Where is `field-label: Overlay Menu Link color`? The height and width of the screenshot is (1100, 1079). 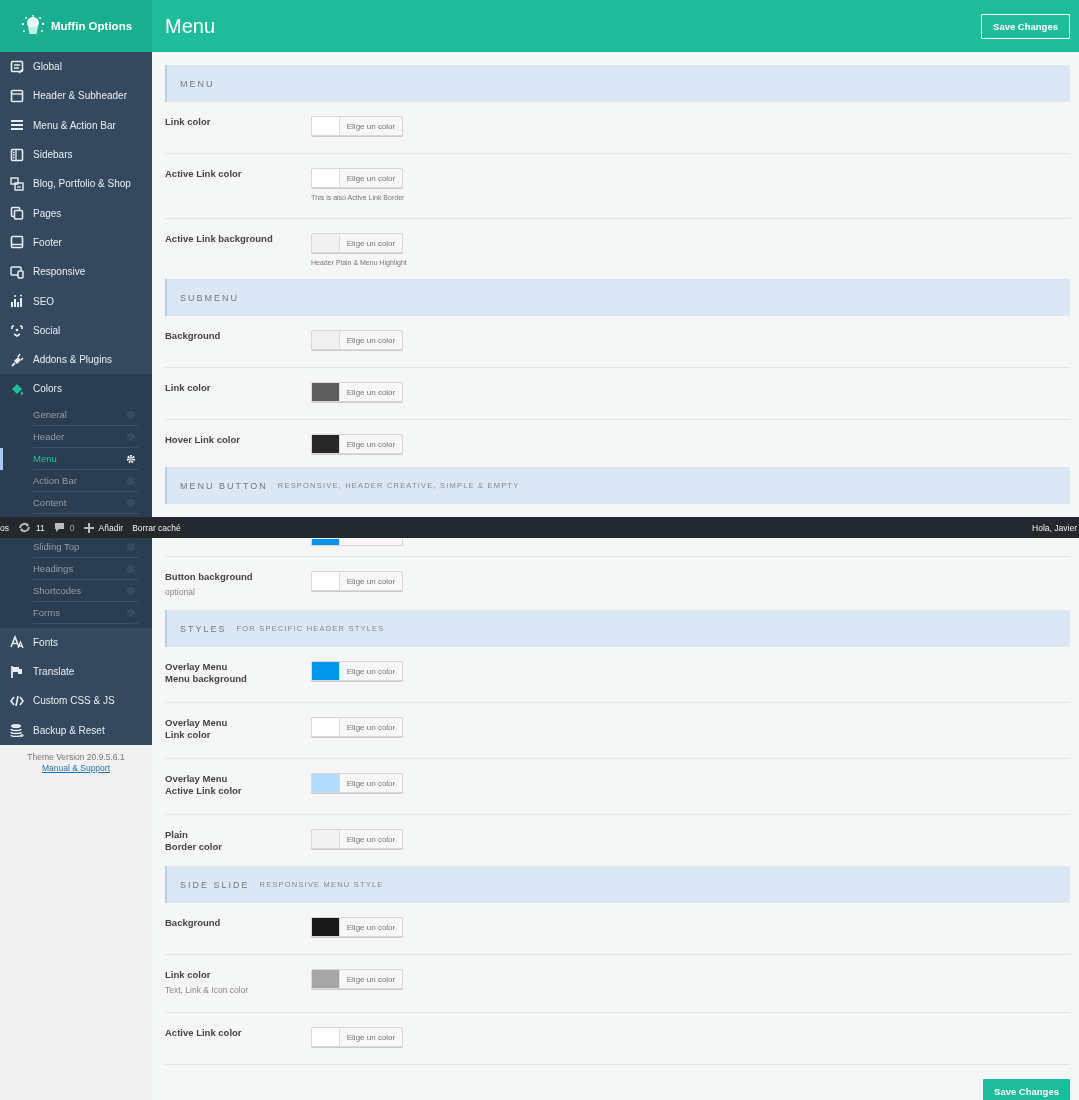
field-label: Overlay Menu Link color is located at coordinates (197, 729).